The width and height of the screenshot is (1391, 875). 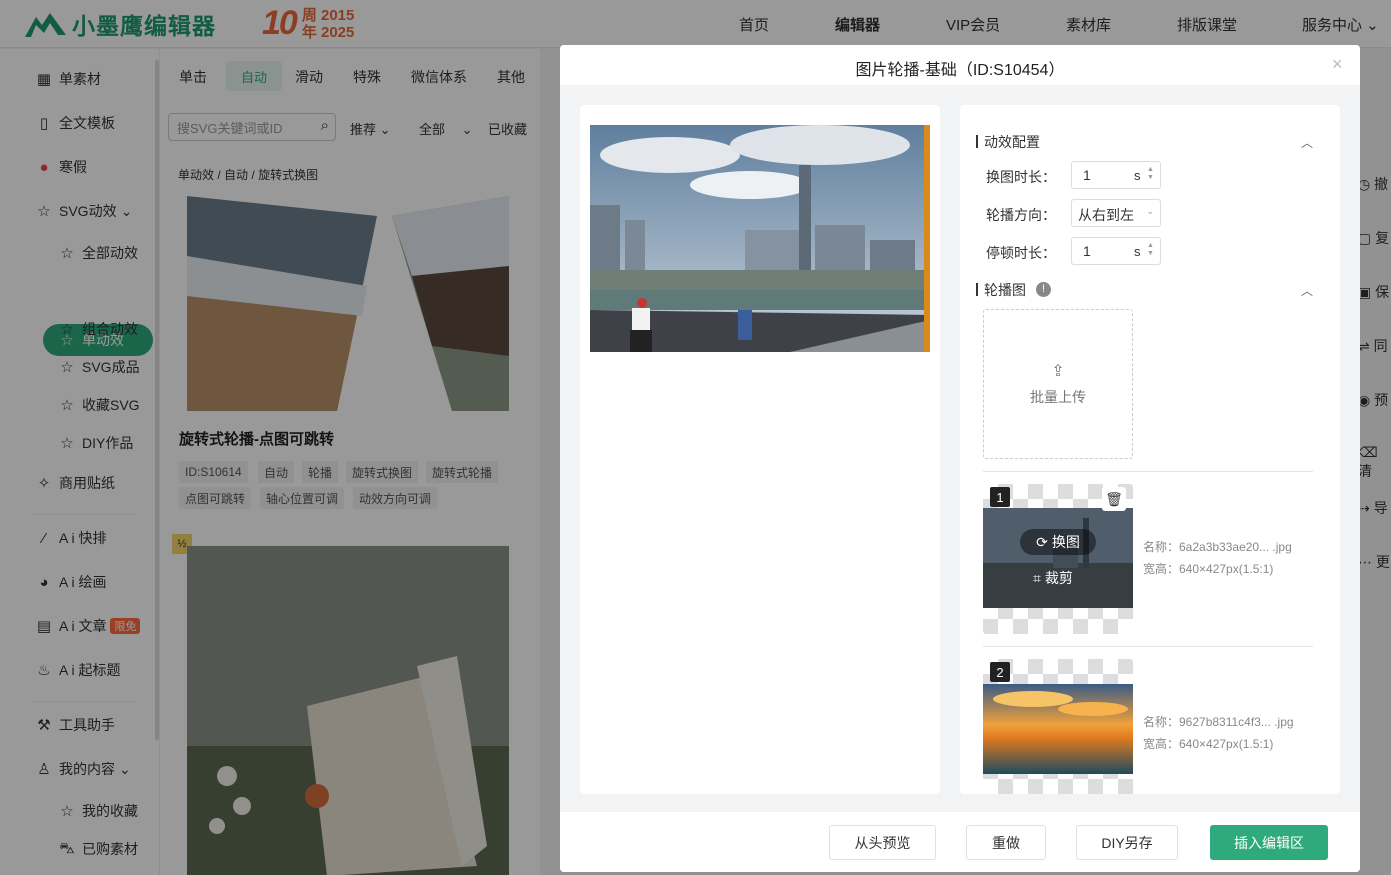 I want to click on image-index: 2, so click(x=1000, y=672).